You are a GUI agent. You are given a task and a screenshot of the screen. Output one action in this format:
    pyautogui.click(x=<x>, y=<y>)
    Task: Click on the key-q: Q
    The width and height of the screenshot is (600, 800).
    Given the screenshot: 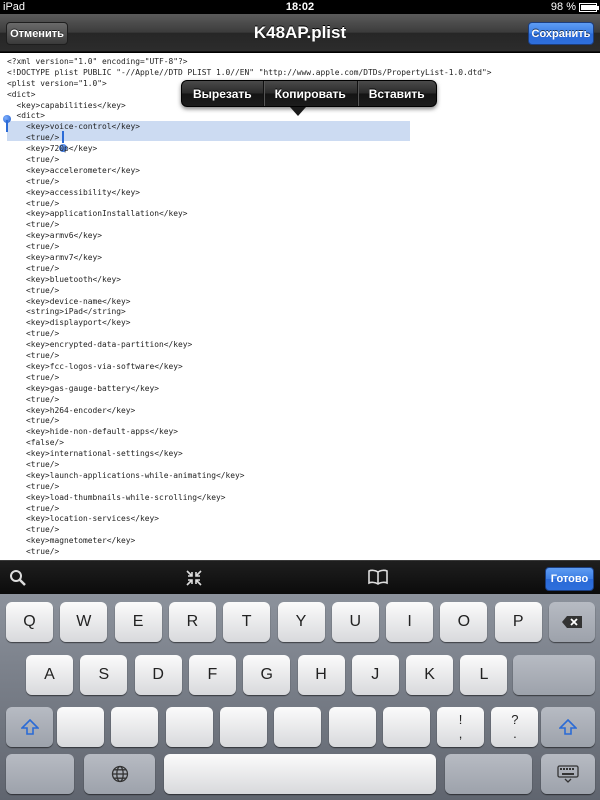 What is the action you would take?
    pyautogui.click(x=29, y=622)
    